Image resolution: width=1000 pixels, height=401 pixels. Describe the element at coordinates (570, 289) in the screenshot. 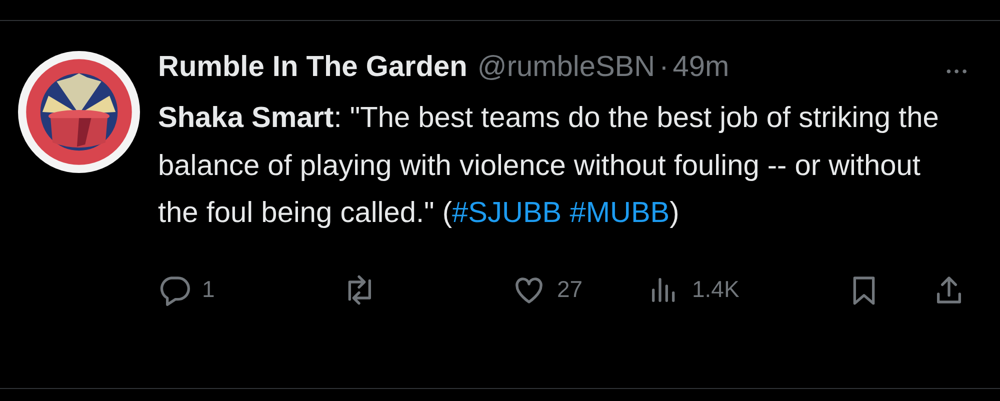

I see `action-count: 27` at that location.